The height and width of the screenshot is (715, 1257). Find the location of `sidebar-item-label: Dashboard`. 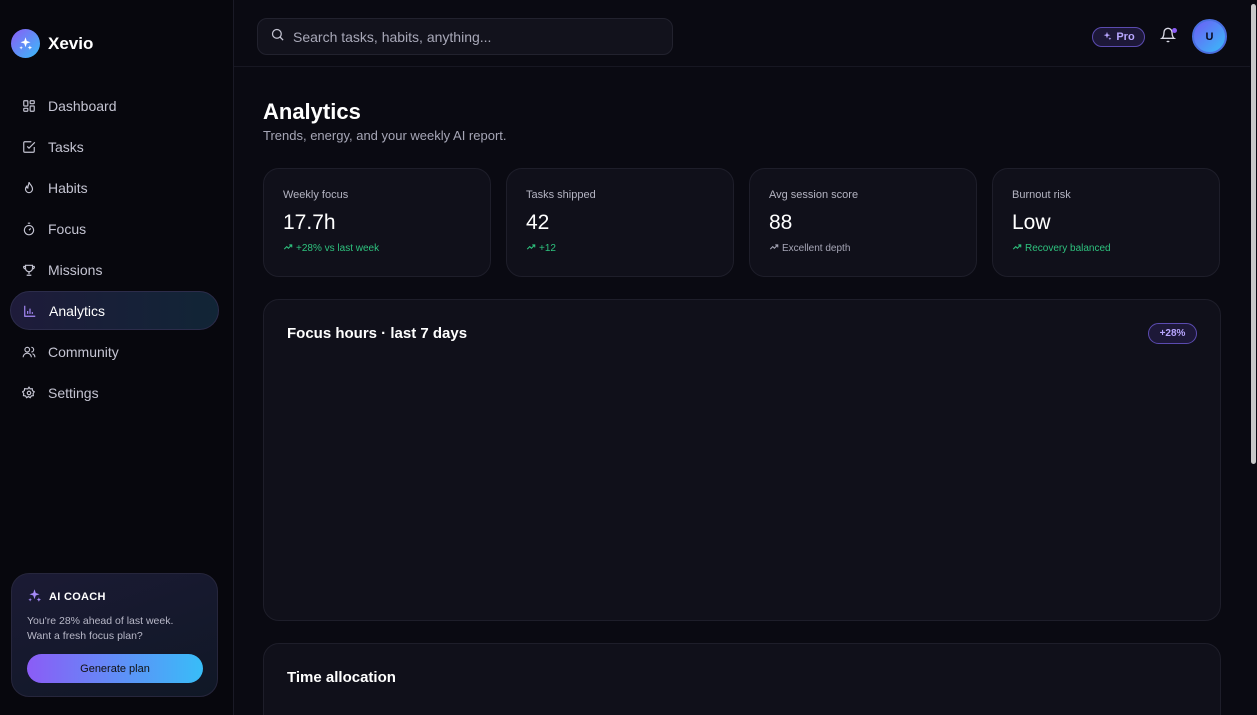

sidebar-item-label: Dashboard is located at coordinates (82, 105).